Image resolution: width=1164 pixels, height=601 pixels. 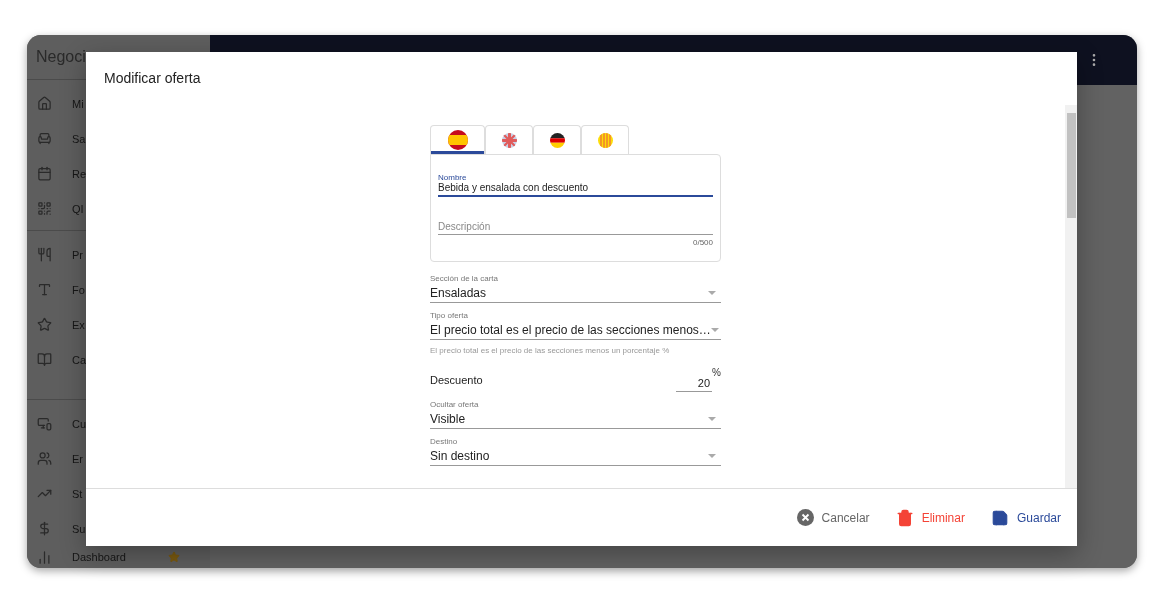 I want to click on field-label: Sección de la carta, so click(x=465, y=278).